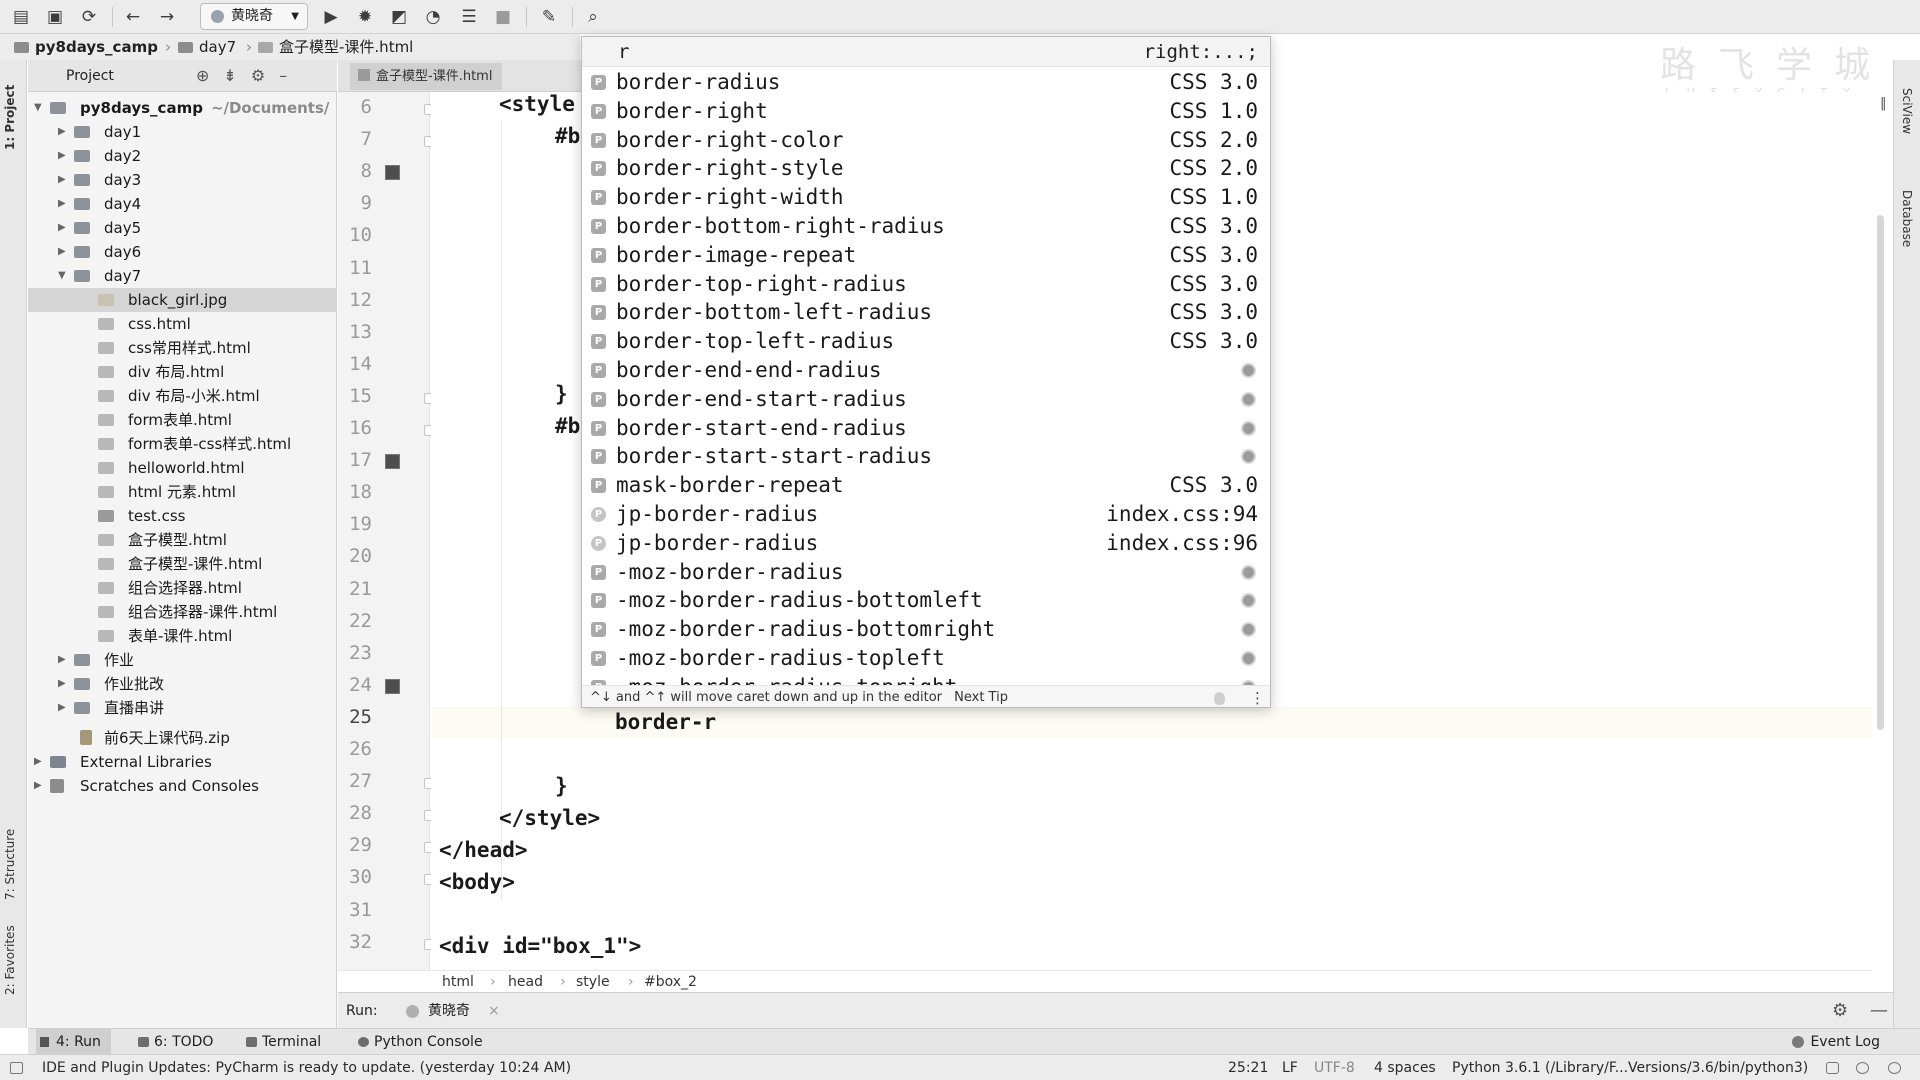  I want to click on debug-icon: ✹, so click(365, 17).